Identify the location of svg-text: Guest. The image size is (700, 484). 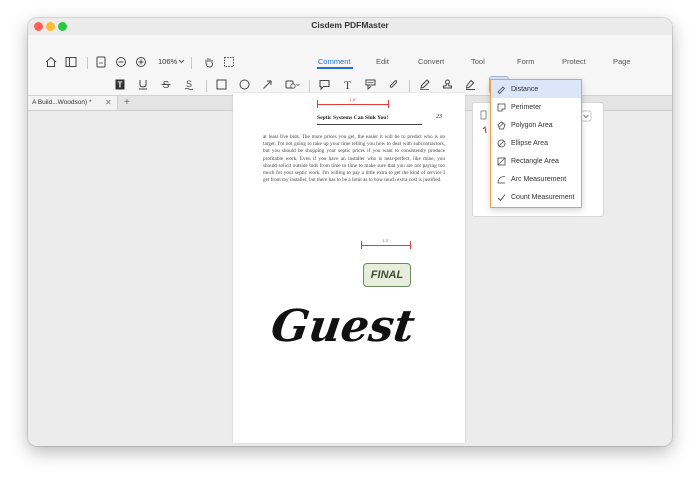
(343, 326).